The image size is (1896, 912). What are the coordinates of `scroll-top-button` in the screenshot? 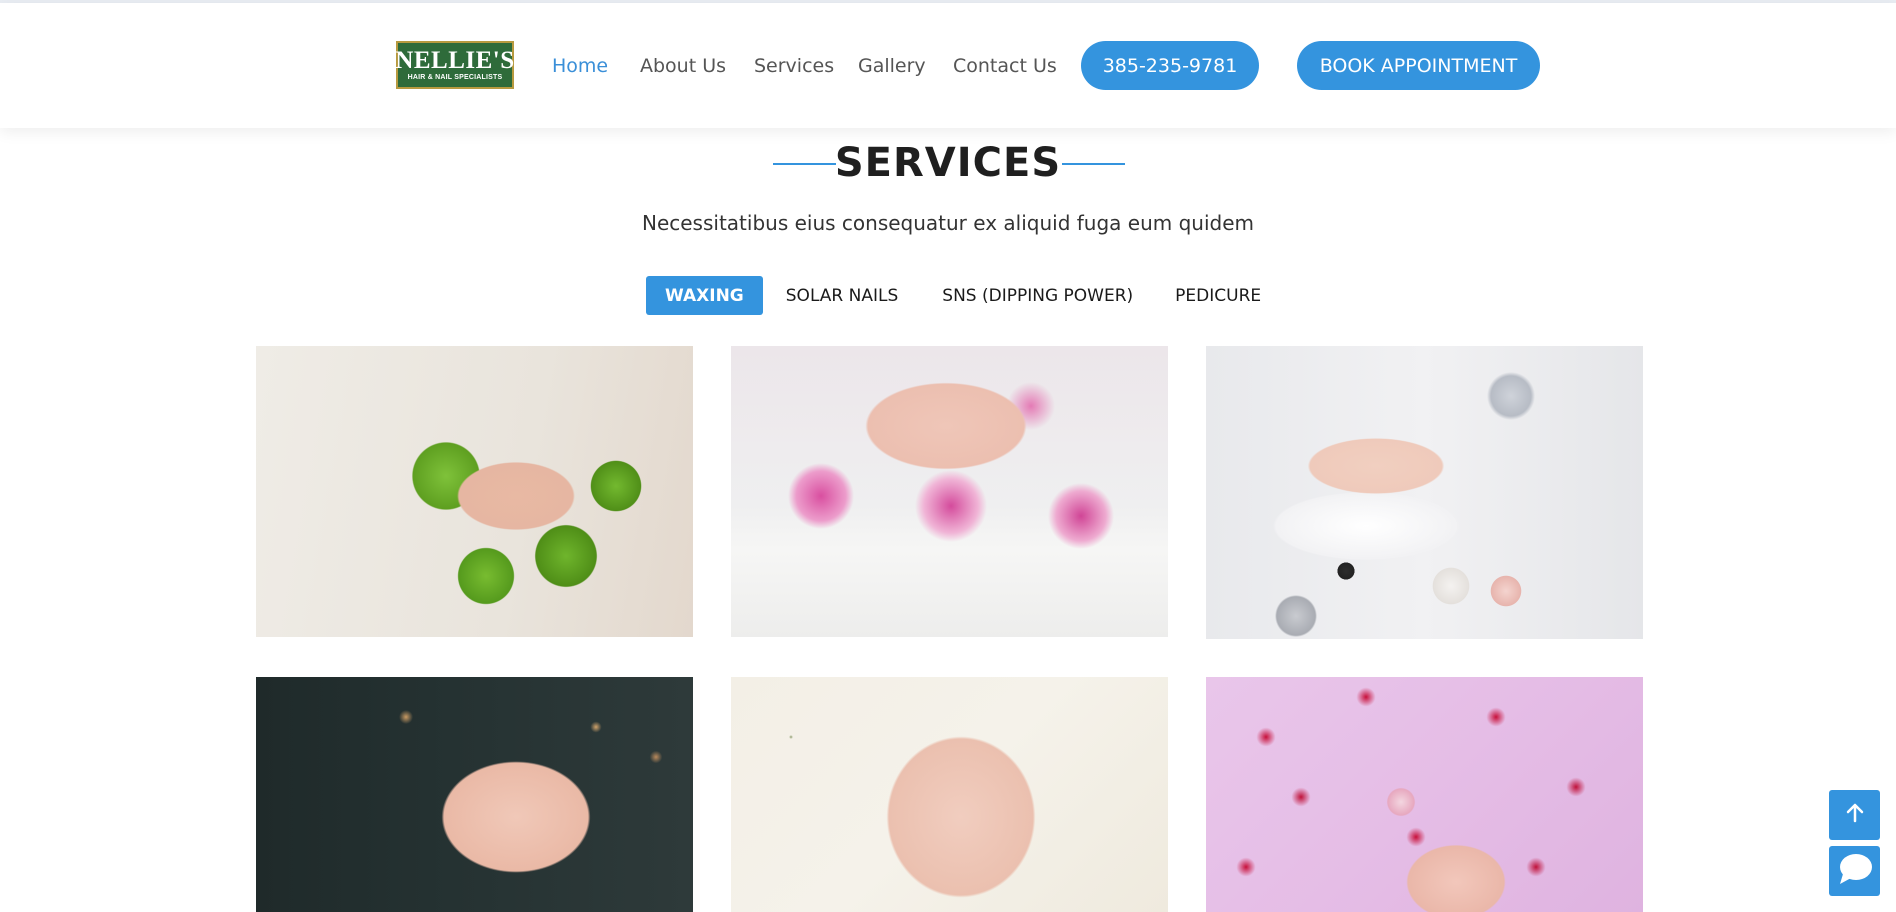 It's located at (1854, 815).